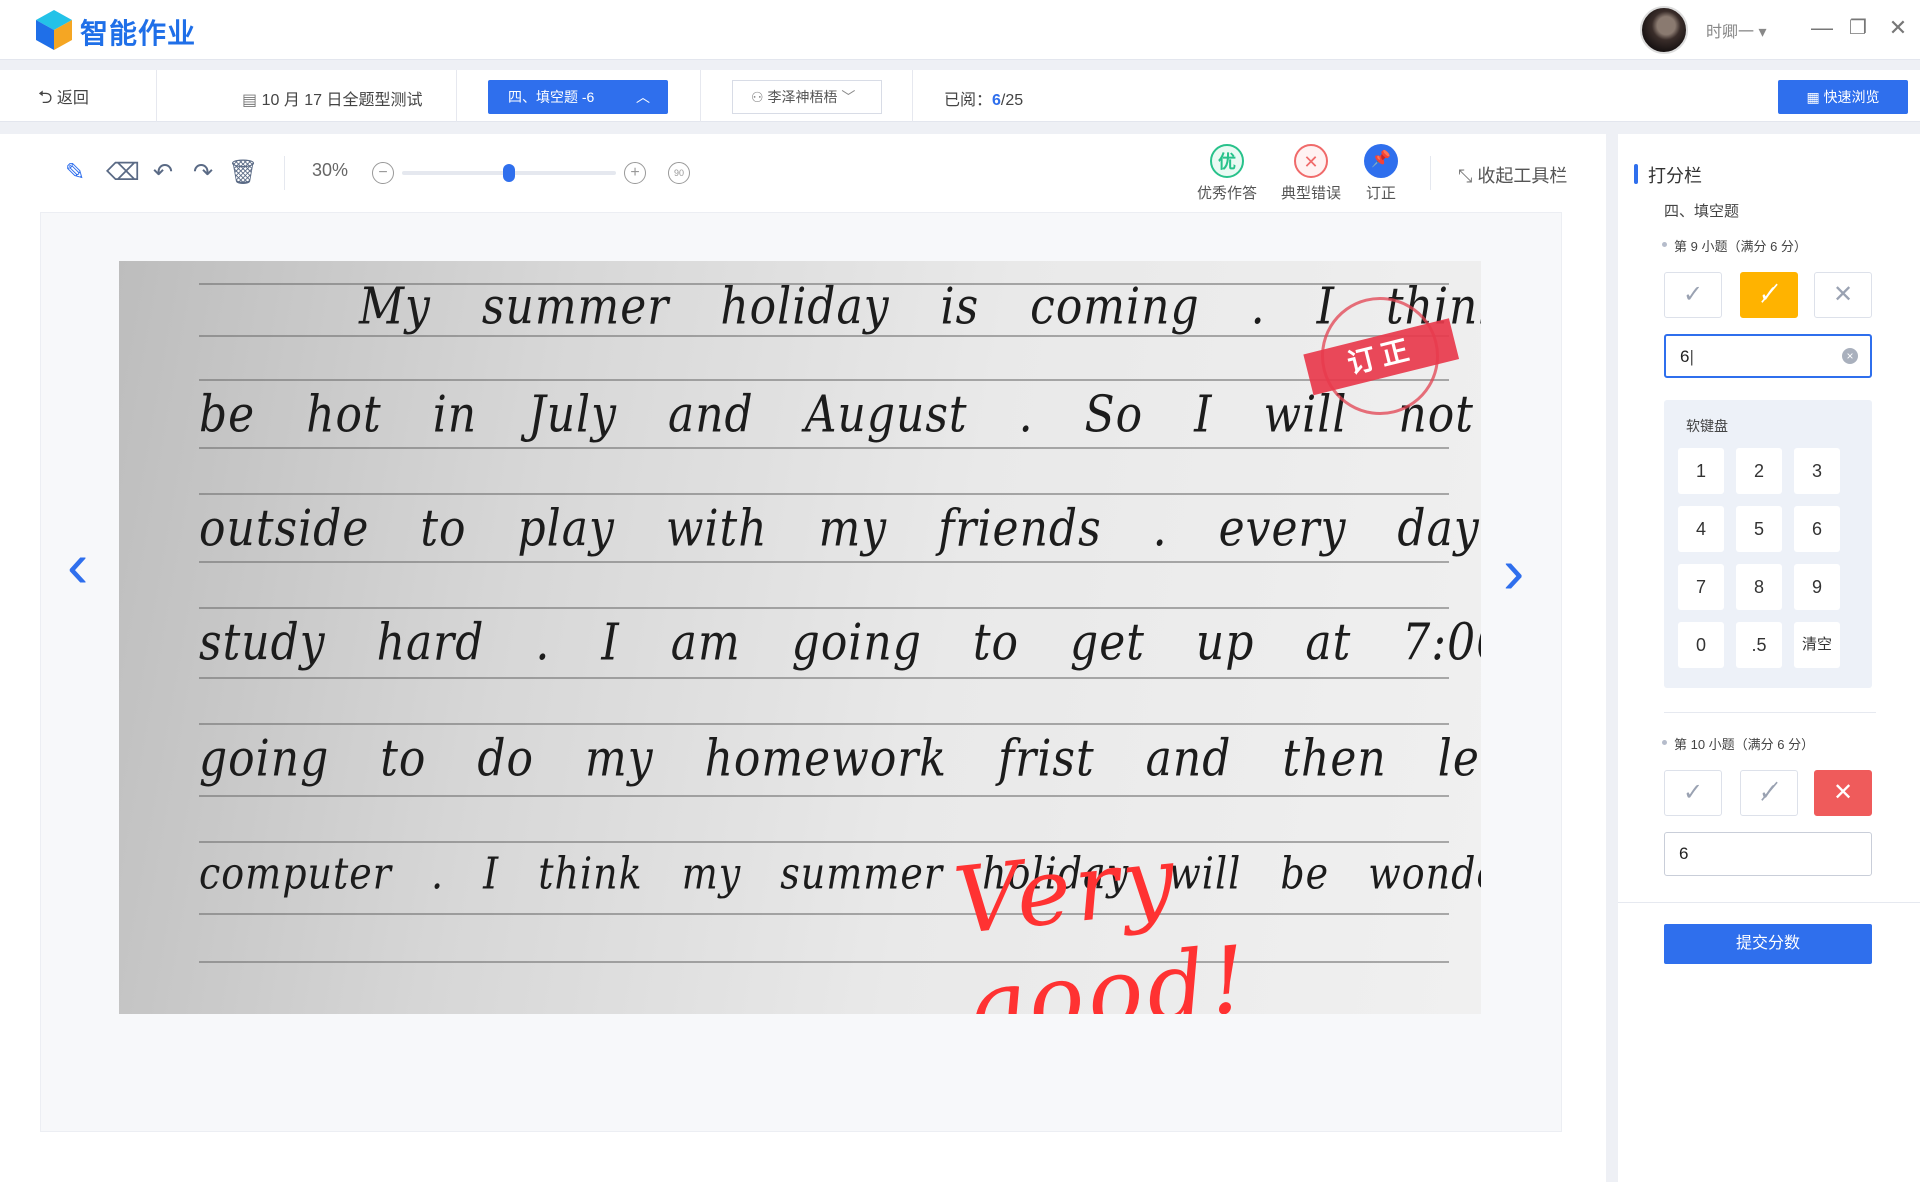 This screenshot has width=1920, height=1182. I want to click on correction-button: 📌 订正, so click(1381, 173).